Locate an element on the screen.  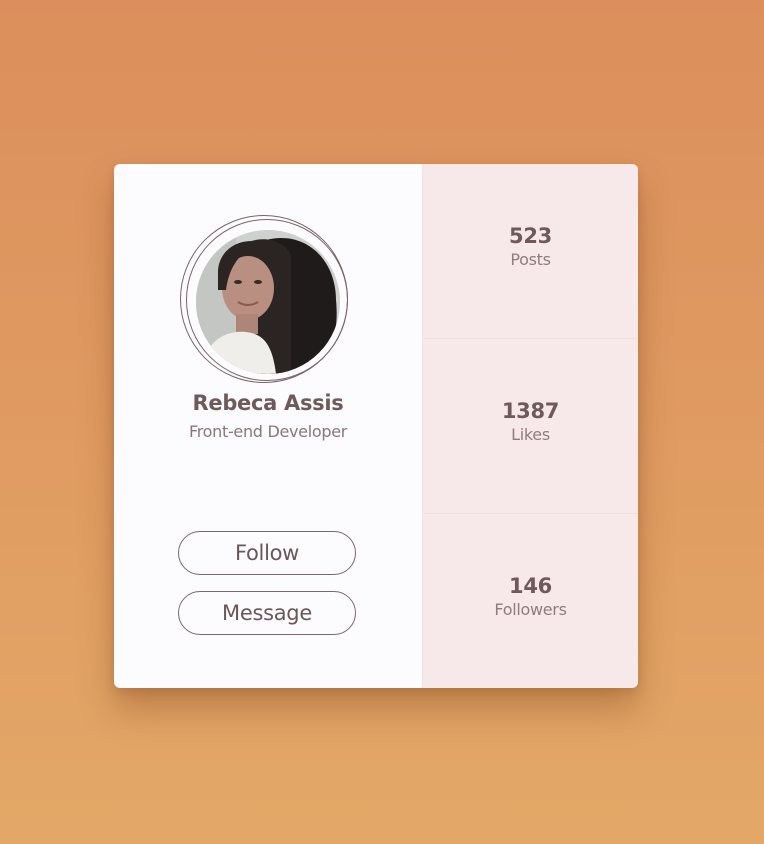
profile-role: Front-end Developer is located at coordinates (268, 431).